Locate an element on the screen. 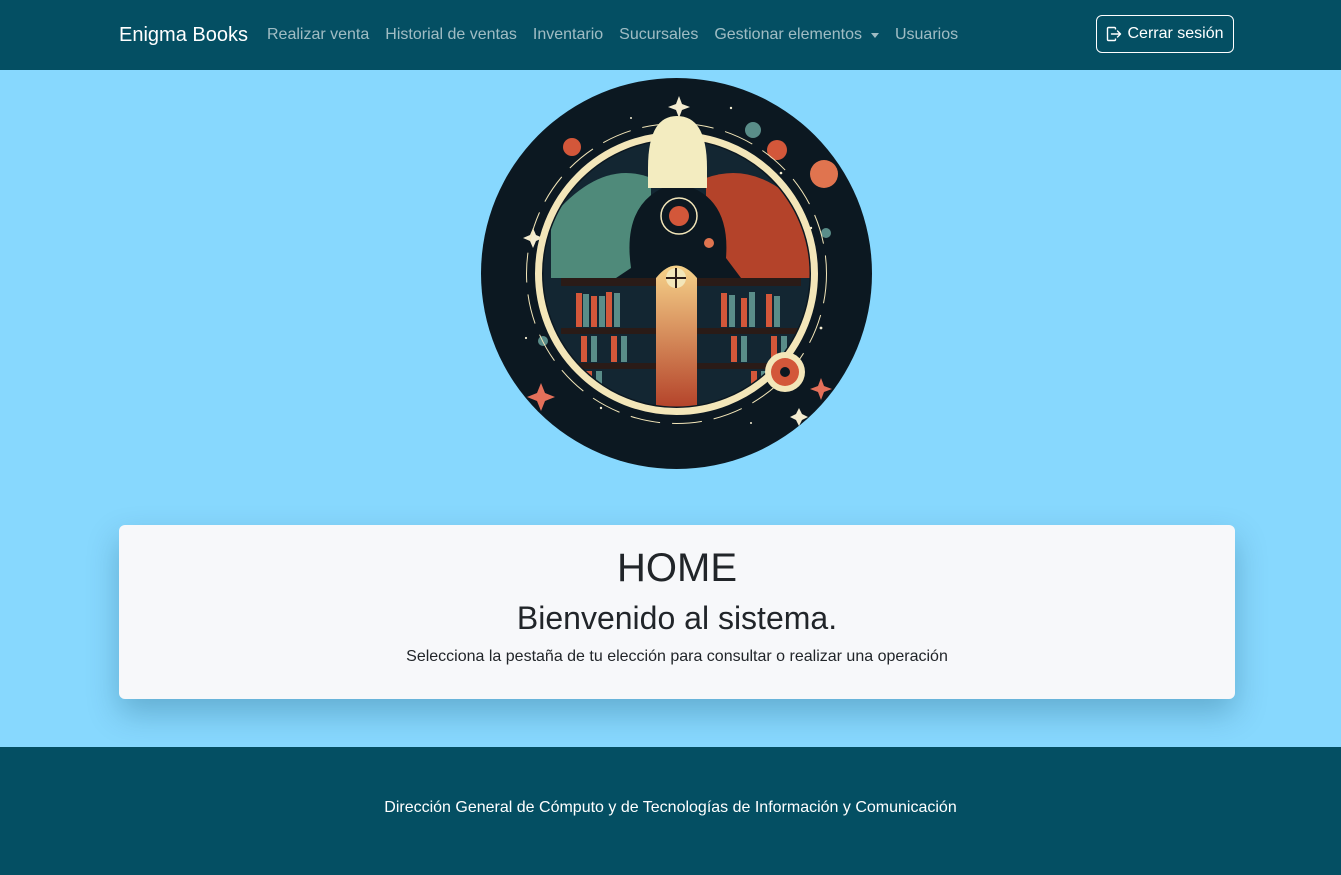 The image size is (1341, 875). box-arrow-right-icon is located at coordinates (1114, 34).